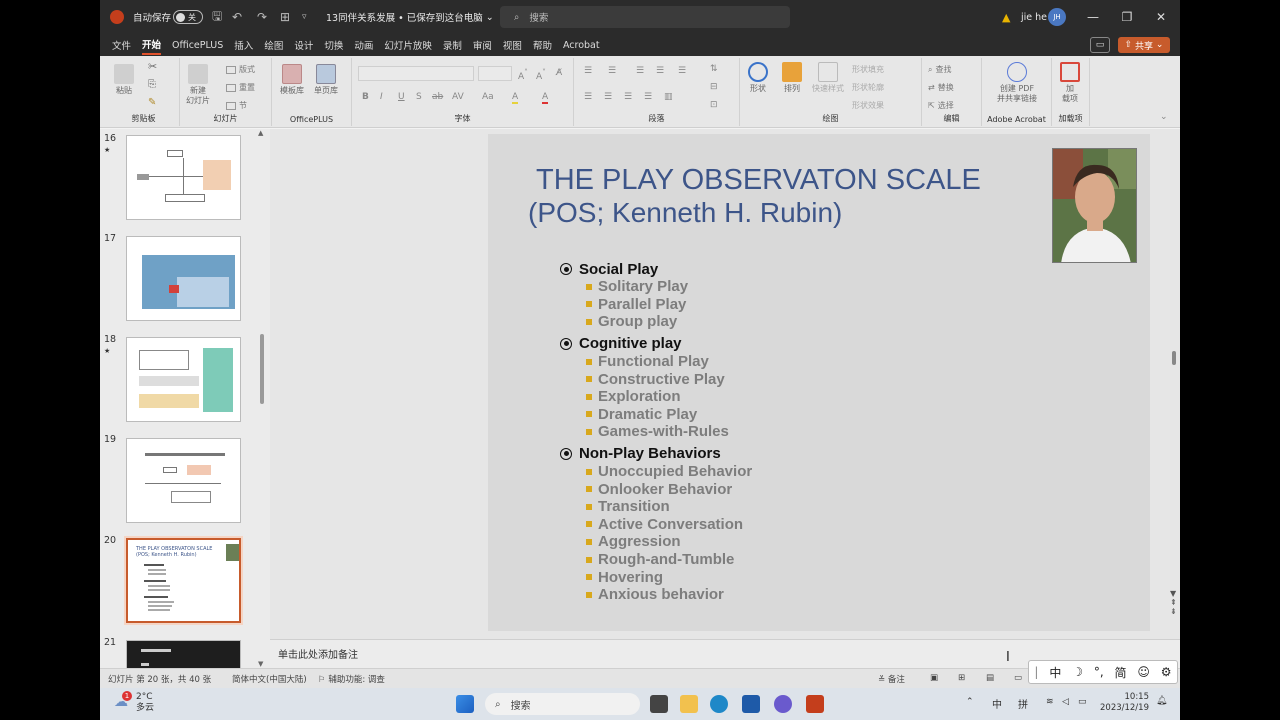  What do you see at coordinates (640, 71) in the screenshot?
I see `decrease-indent-icon: ☰` at bounding box center [640, 71].